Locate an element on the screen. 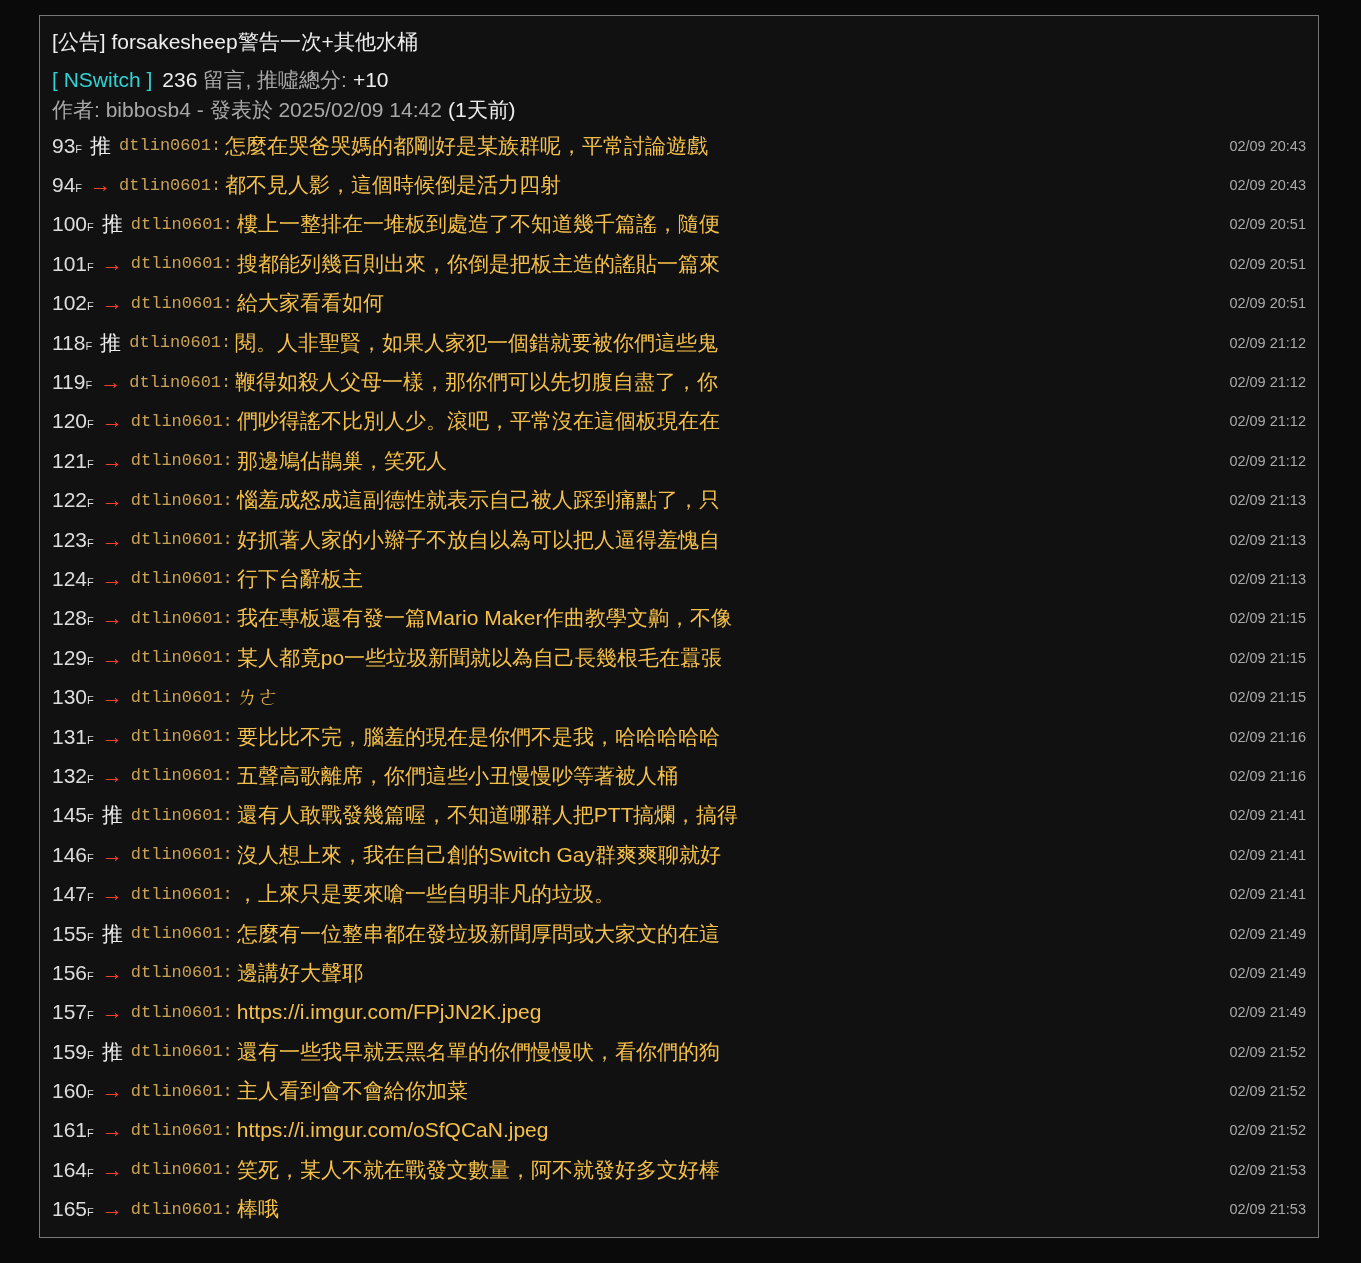 This screenshot has height=1263, width=1361. board-name: [ NSwitch ] is located at coordinates (102, 80).